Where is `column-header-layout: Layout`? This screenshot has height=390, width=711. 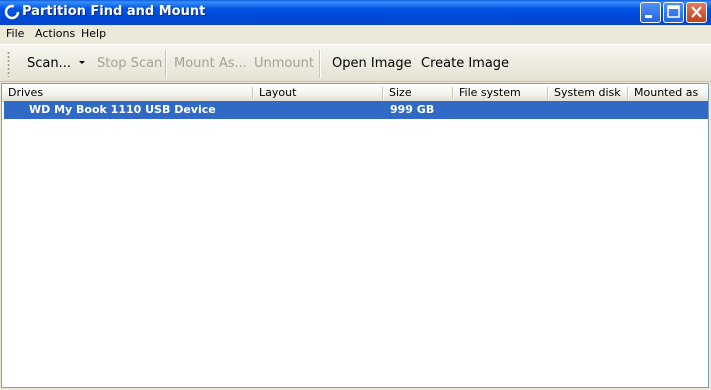 column-header-layout: Layout is located at coordinates (318, 92).